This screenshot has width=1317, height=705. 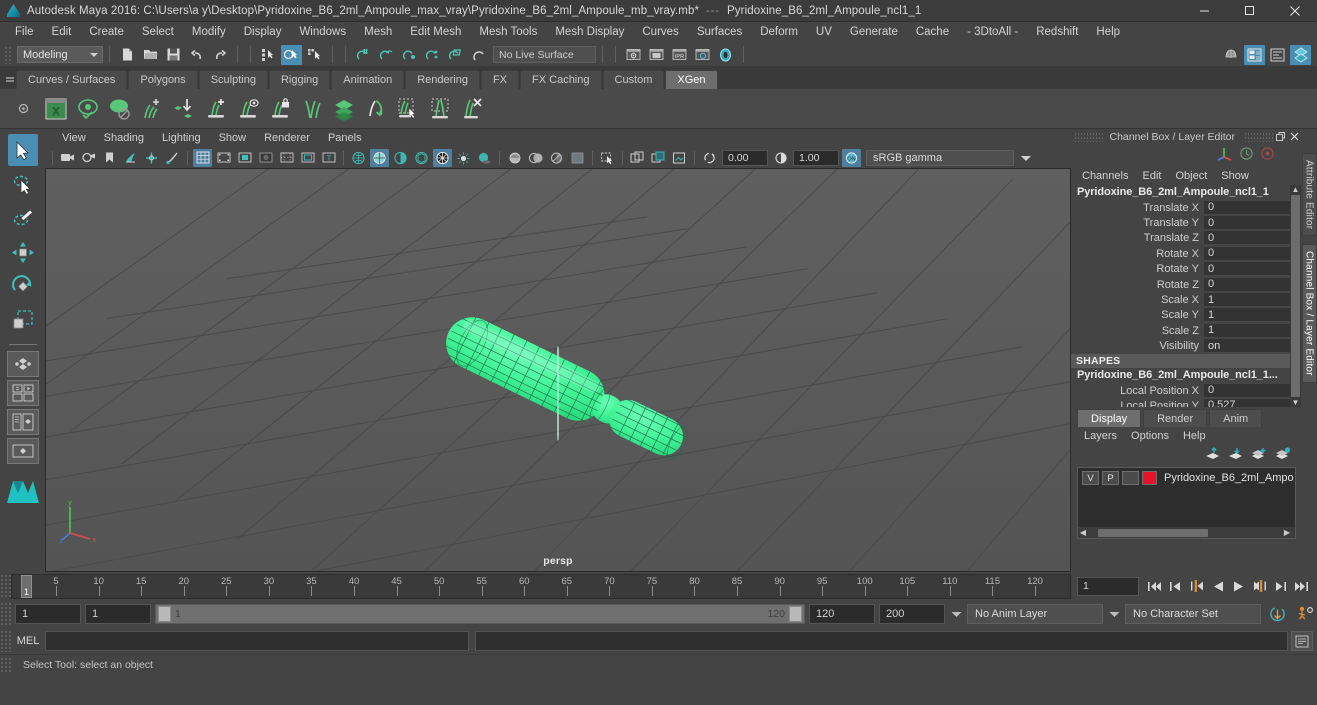 What do you see at coordinates (561, 79) in the screenshot?
I see `shelf-tab-fx-caching: FX Caching` at bounding box center [561, 79].